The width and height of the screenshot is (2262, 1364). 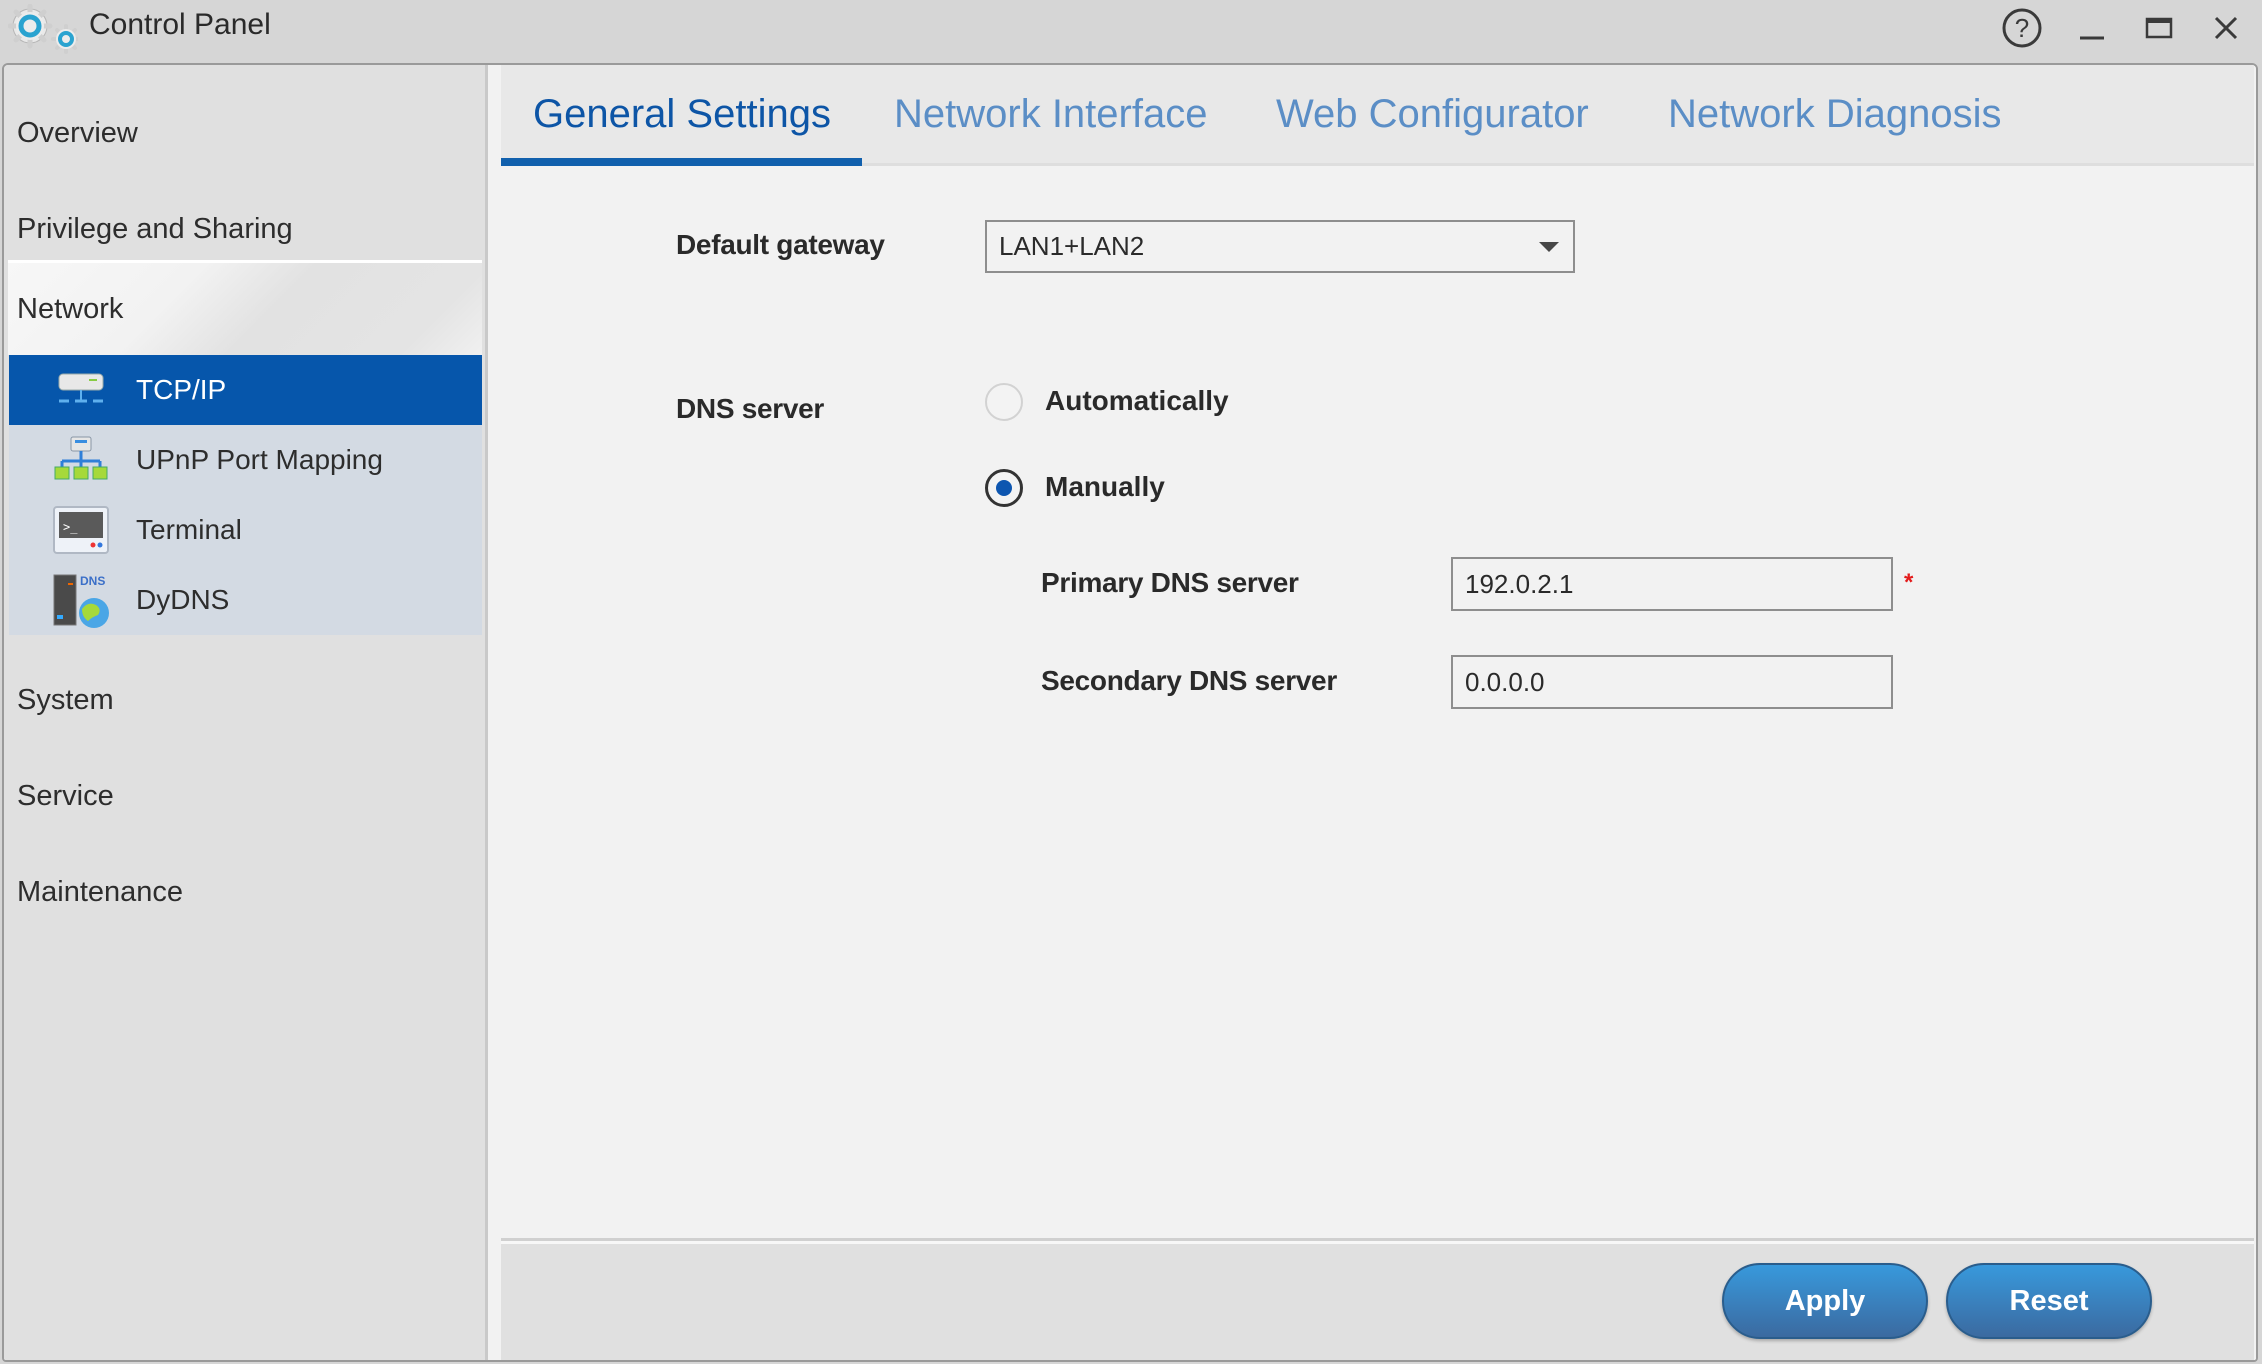 What do you see at coordinates (2092, 38) in the screenshot?
I see `minimize-icon` at bounding box center [2092, 38].